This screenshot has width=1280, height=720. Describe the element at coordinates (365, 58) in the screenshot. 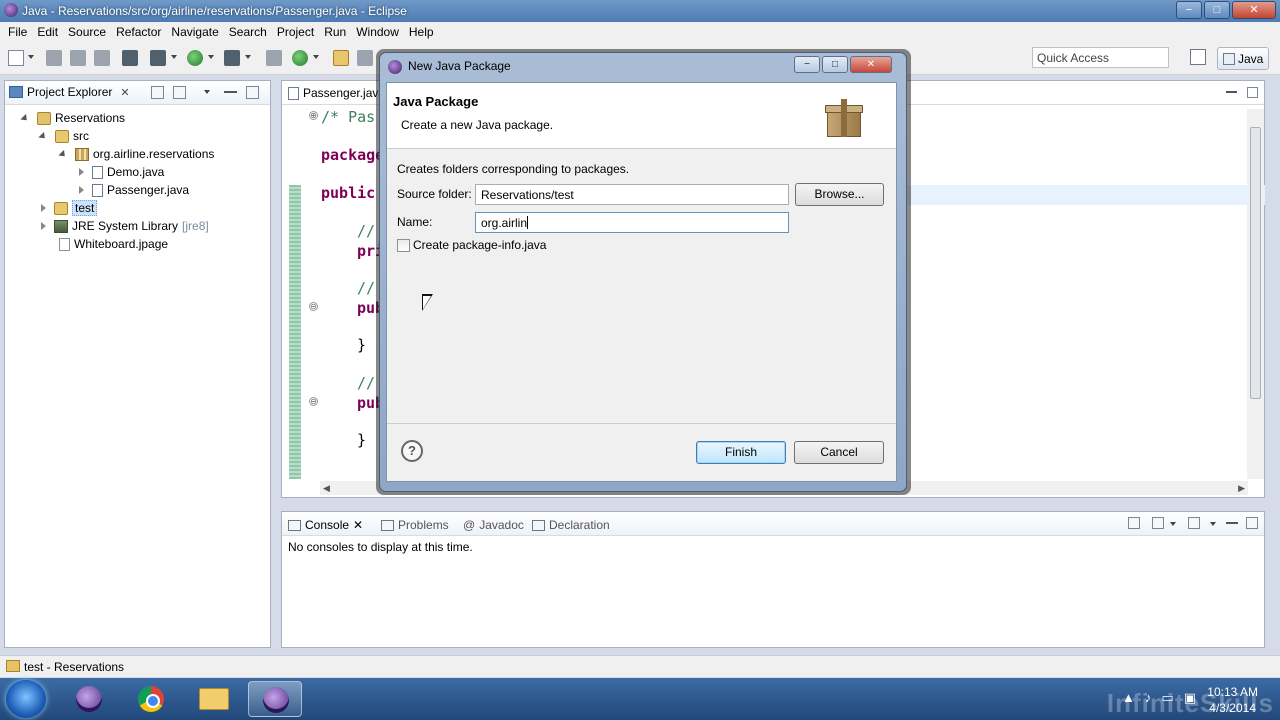

I see `search-icon` at that location.